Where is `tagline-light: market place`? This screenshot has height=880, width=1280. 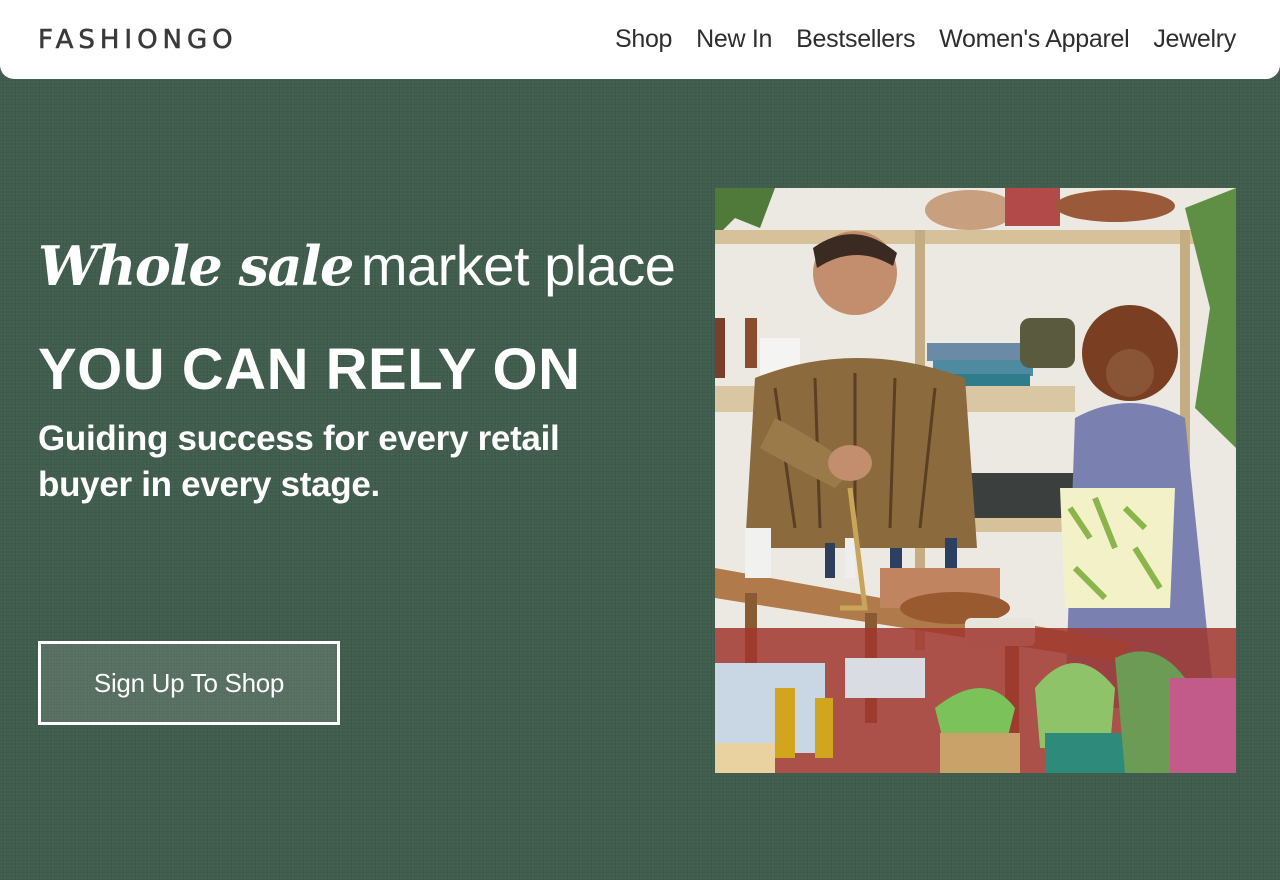 tagline-light: market place is located at coordinates (518, 265).